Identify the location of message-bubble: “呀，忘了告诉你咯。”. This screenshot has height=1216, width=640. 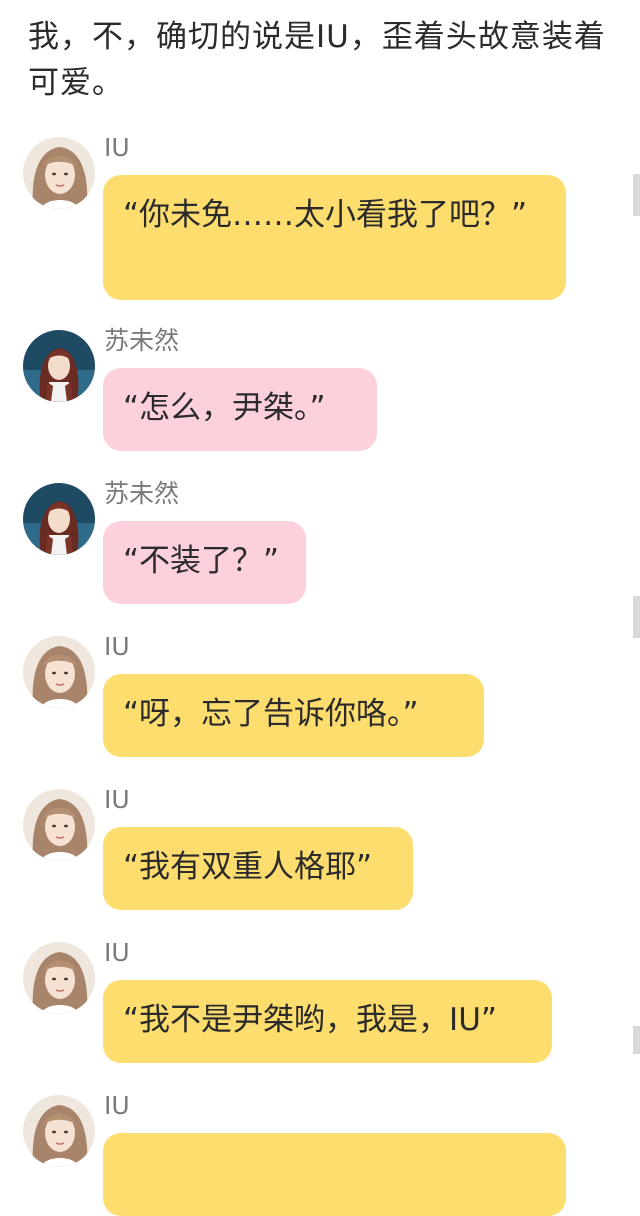
(293, 715).